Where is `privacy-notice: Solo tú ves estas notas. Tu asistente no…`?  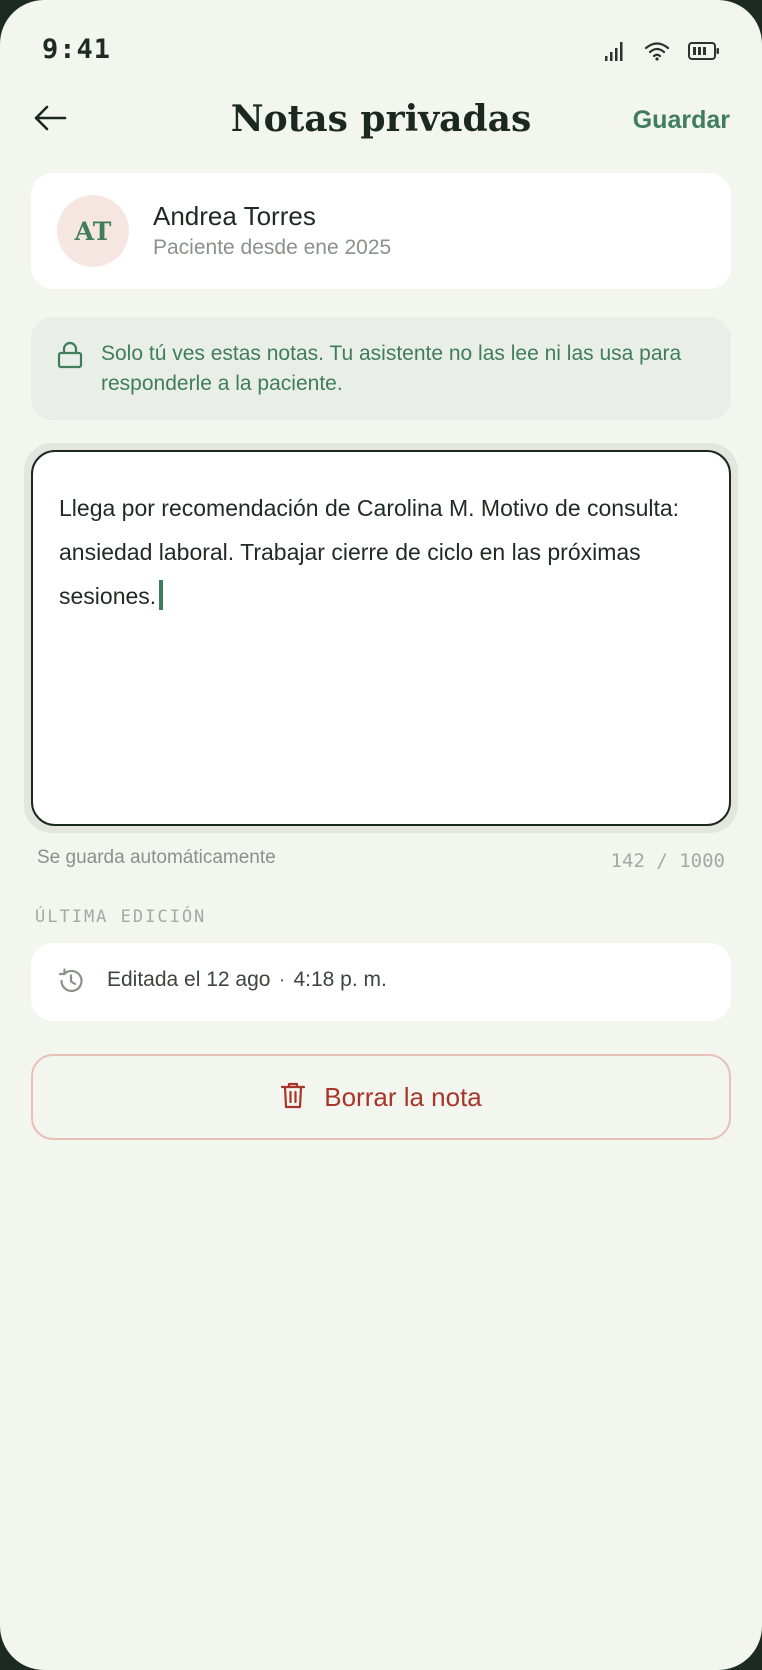
privacy-notice: Solo tú ves estas notas. Tu asistente no… is located at coordinates (381, 368).